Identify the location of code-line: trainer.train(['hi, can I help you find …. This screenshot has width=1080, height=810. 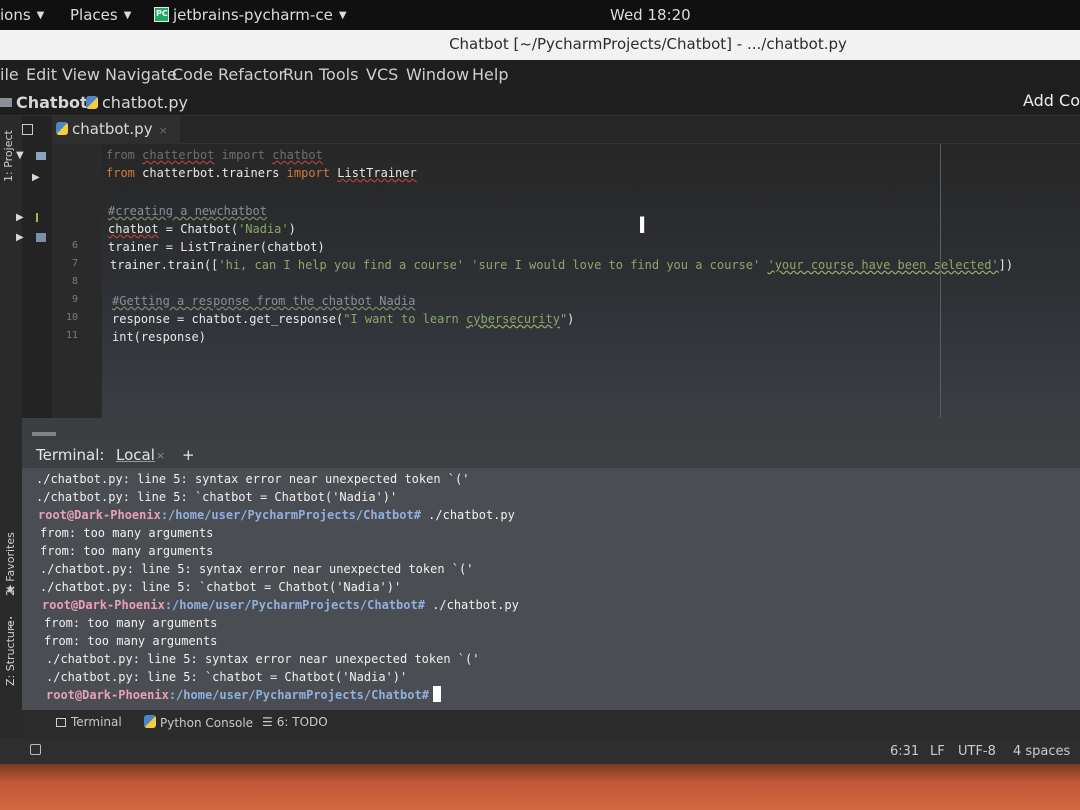
(561, 265).